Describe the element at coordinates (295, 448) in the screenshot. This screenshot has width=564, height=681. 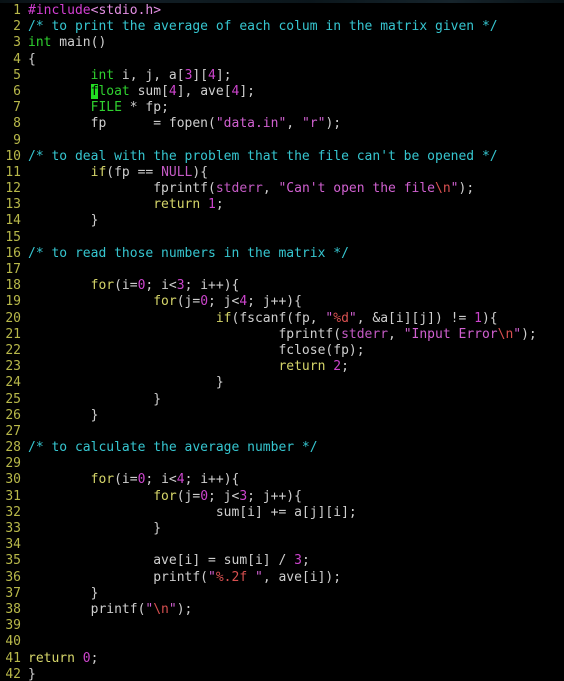
I see `line-content: /* to calculate the average number */` at that location.